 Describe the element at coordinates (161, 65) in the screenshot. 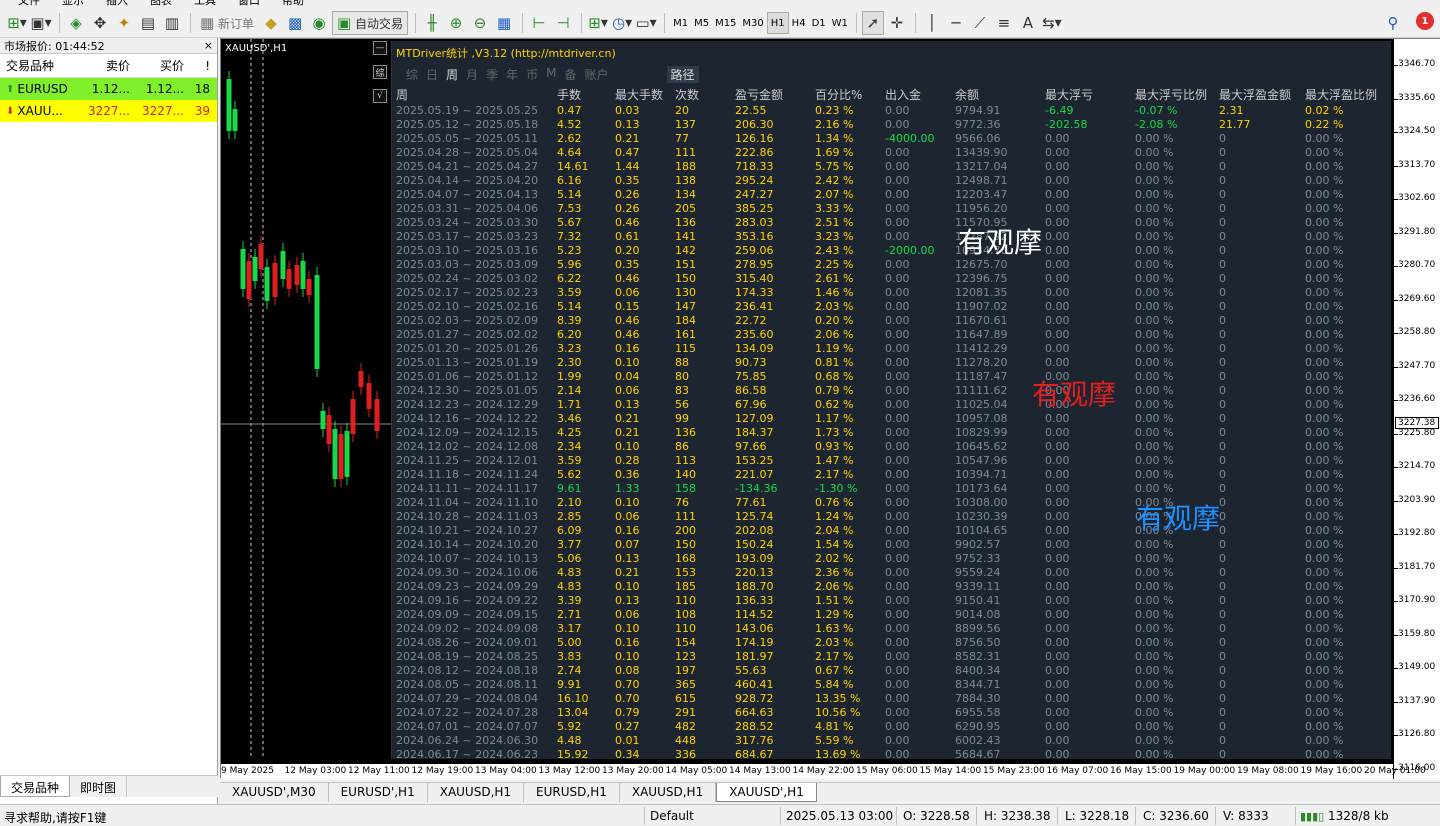

I see `column-ask: 买价` at that location.